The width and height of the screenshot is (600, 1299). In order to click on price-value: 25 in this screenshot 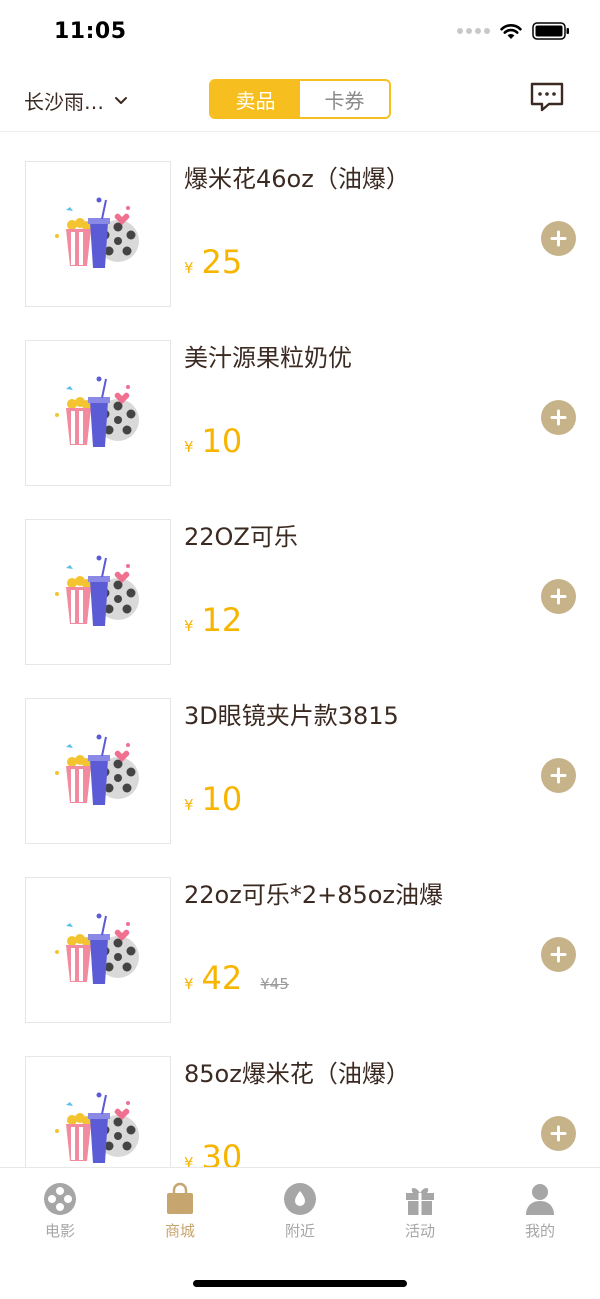, I will do `click(222, 262)`.